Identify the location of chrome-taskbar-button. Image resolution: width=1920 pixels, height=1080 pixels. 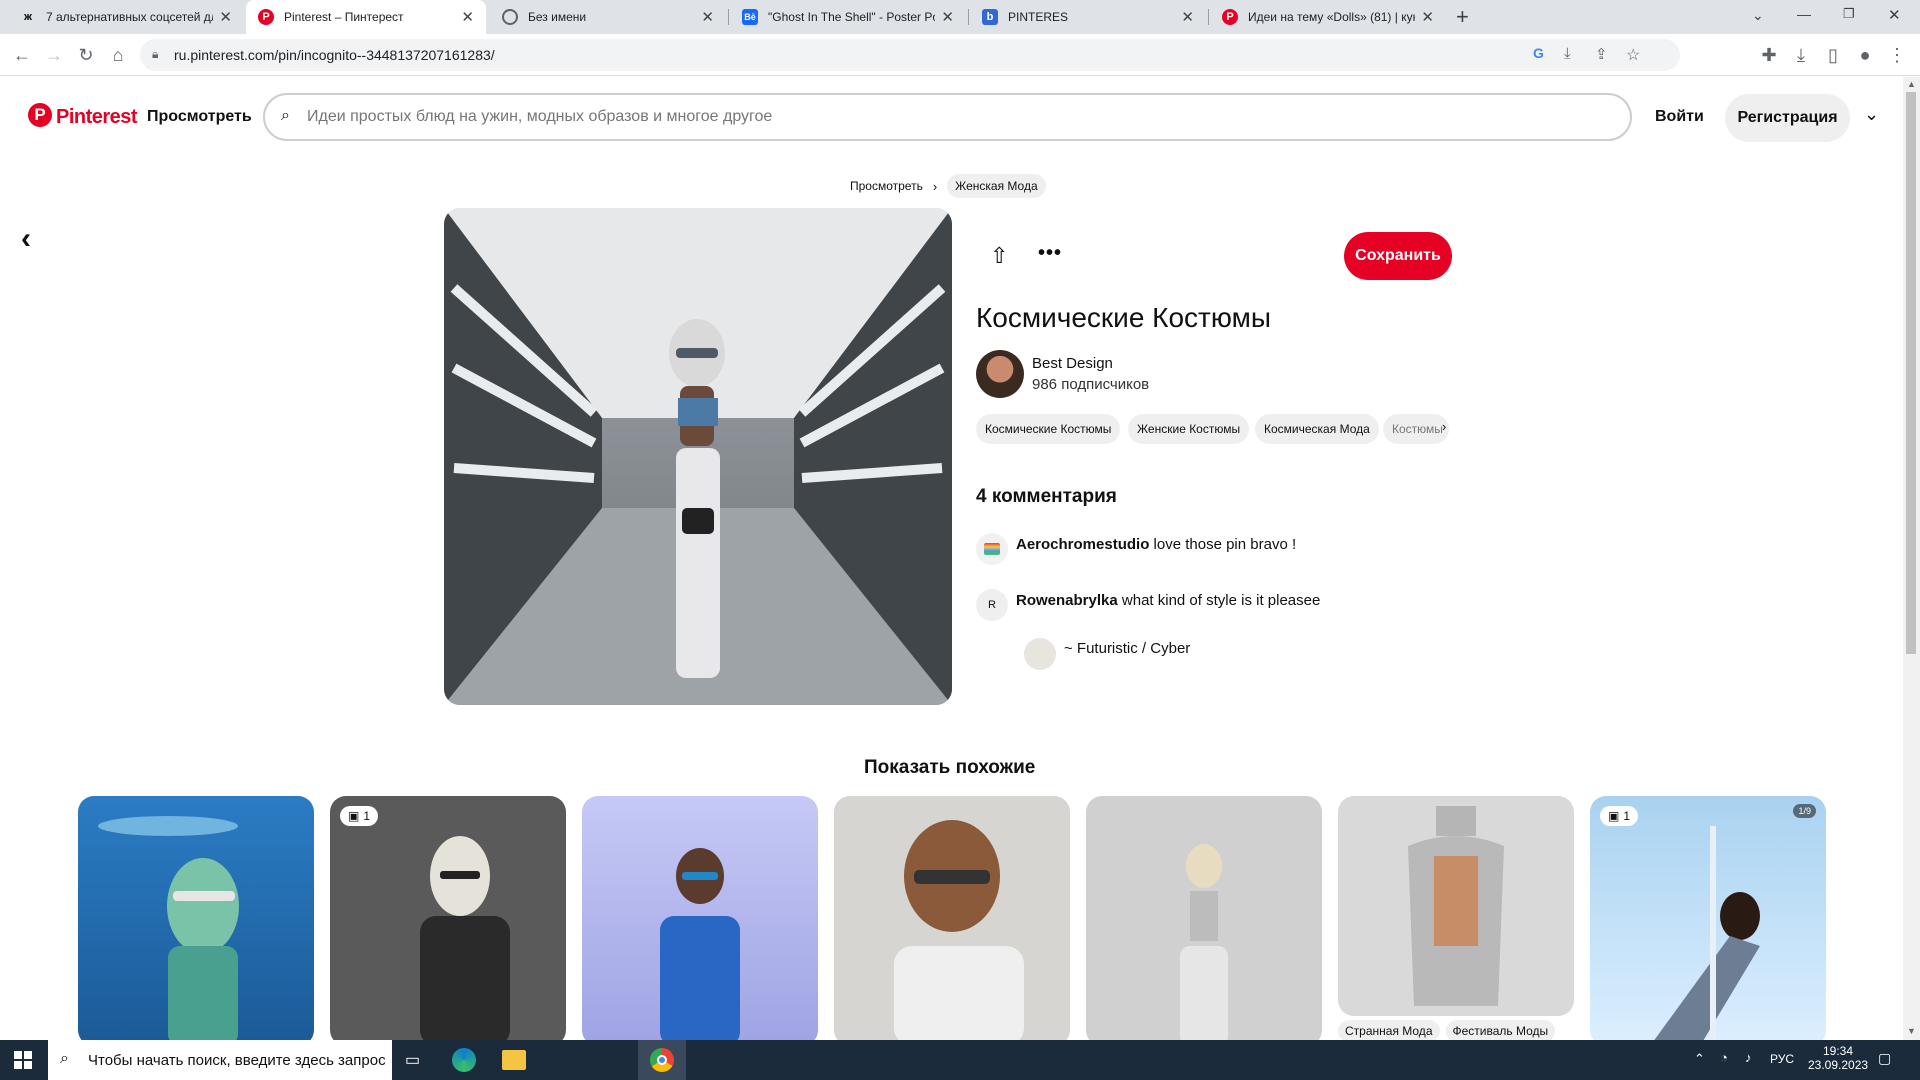
(662, 1060).